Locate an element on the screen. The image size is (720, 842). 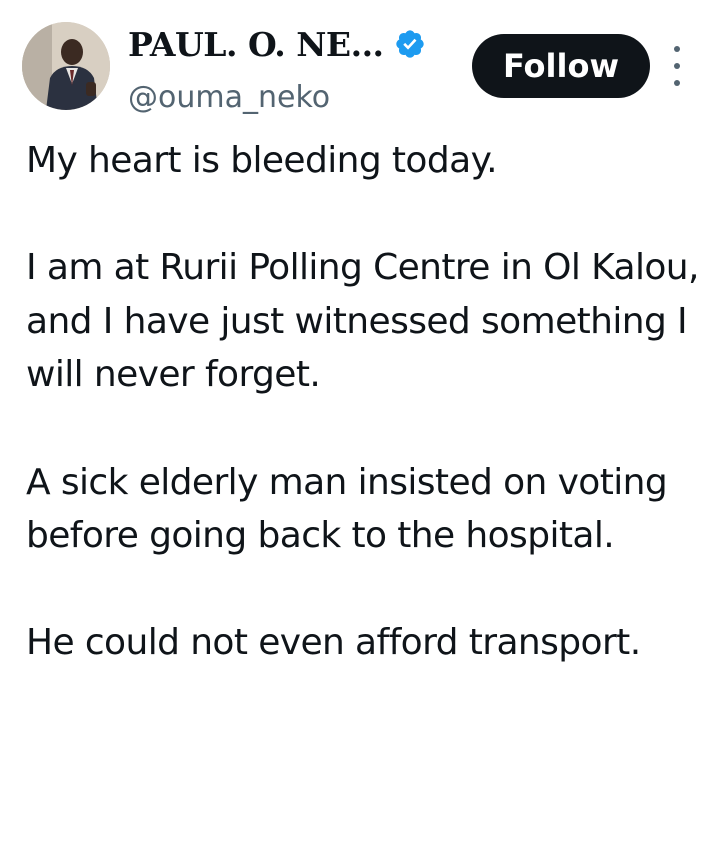
tweet-paragraph: He could not even afford transport. is located at coordinates (333, 643).